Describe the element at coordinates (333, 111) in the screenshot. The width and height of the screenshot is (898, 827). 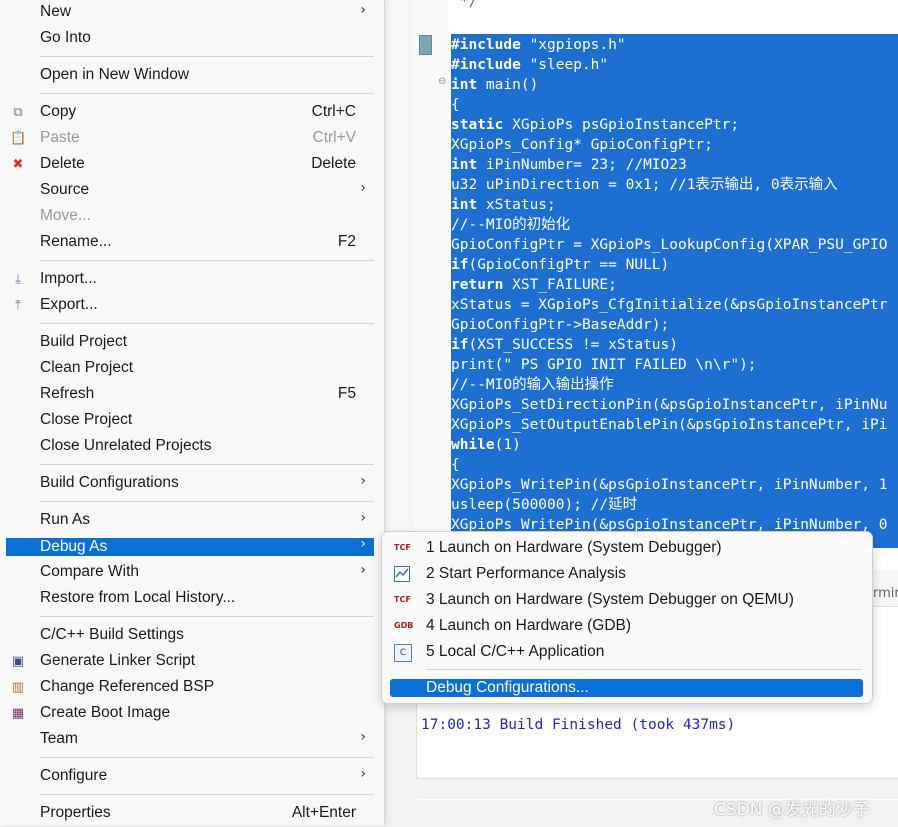
I see `menu-item-shortcut: Ctrl+C` at that location.